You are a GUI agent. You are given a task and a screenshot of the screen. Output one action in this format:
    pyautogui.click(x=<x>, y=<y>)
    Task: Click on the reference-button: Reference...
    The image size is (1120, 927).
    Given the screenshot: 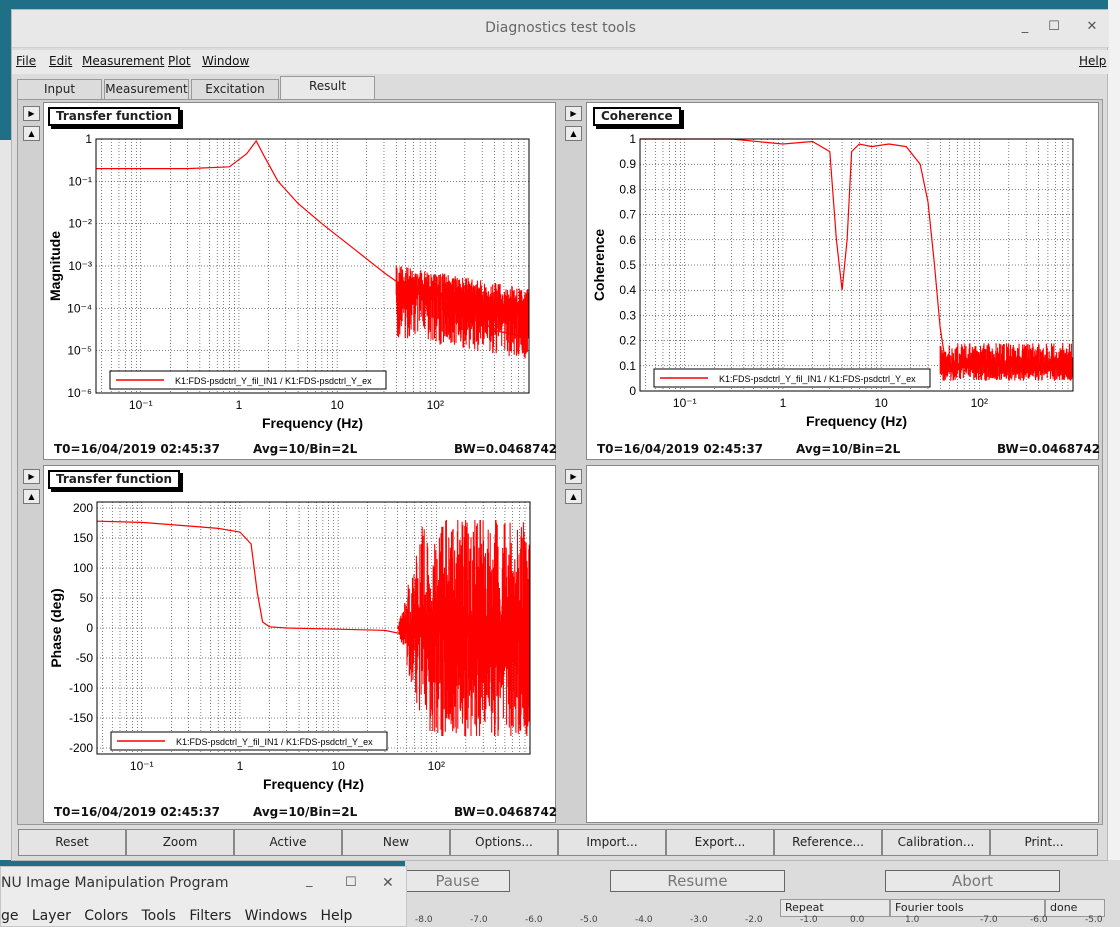 What is the action you would take?
    pyautogui.click(x=828, y=842)
    